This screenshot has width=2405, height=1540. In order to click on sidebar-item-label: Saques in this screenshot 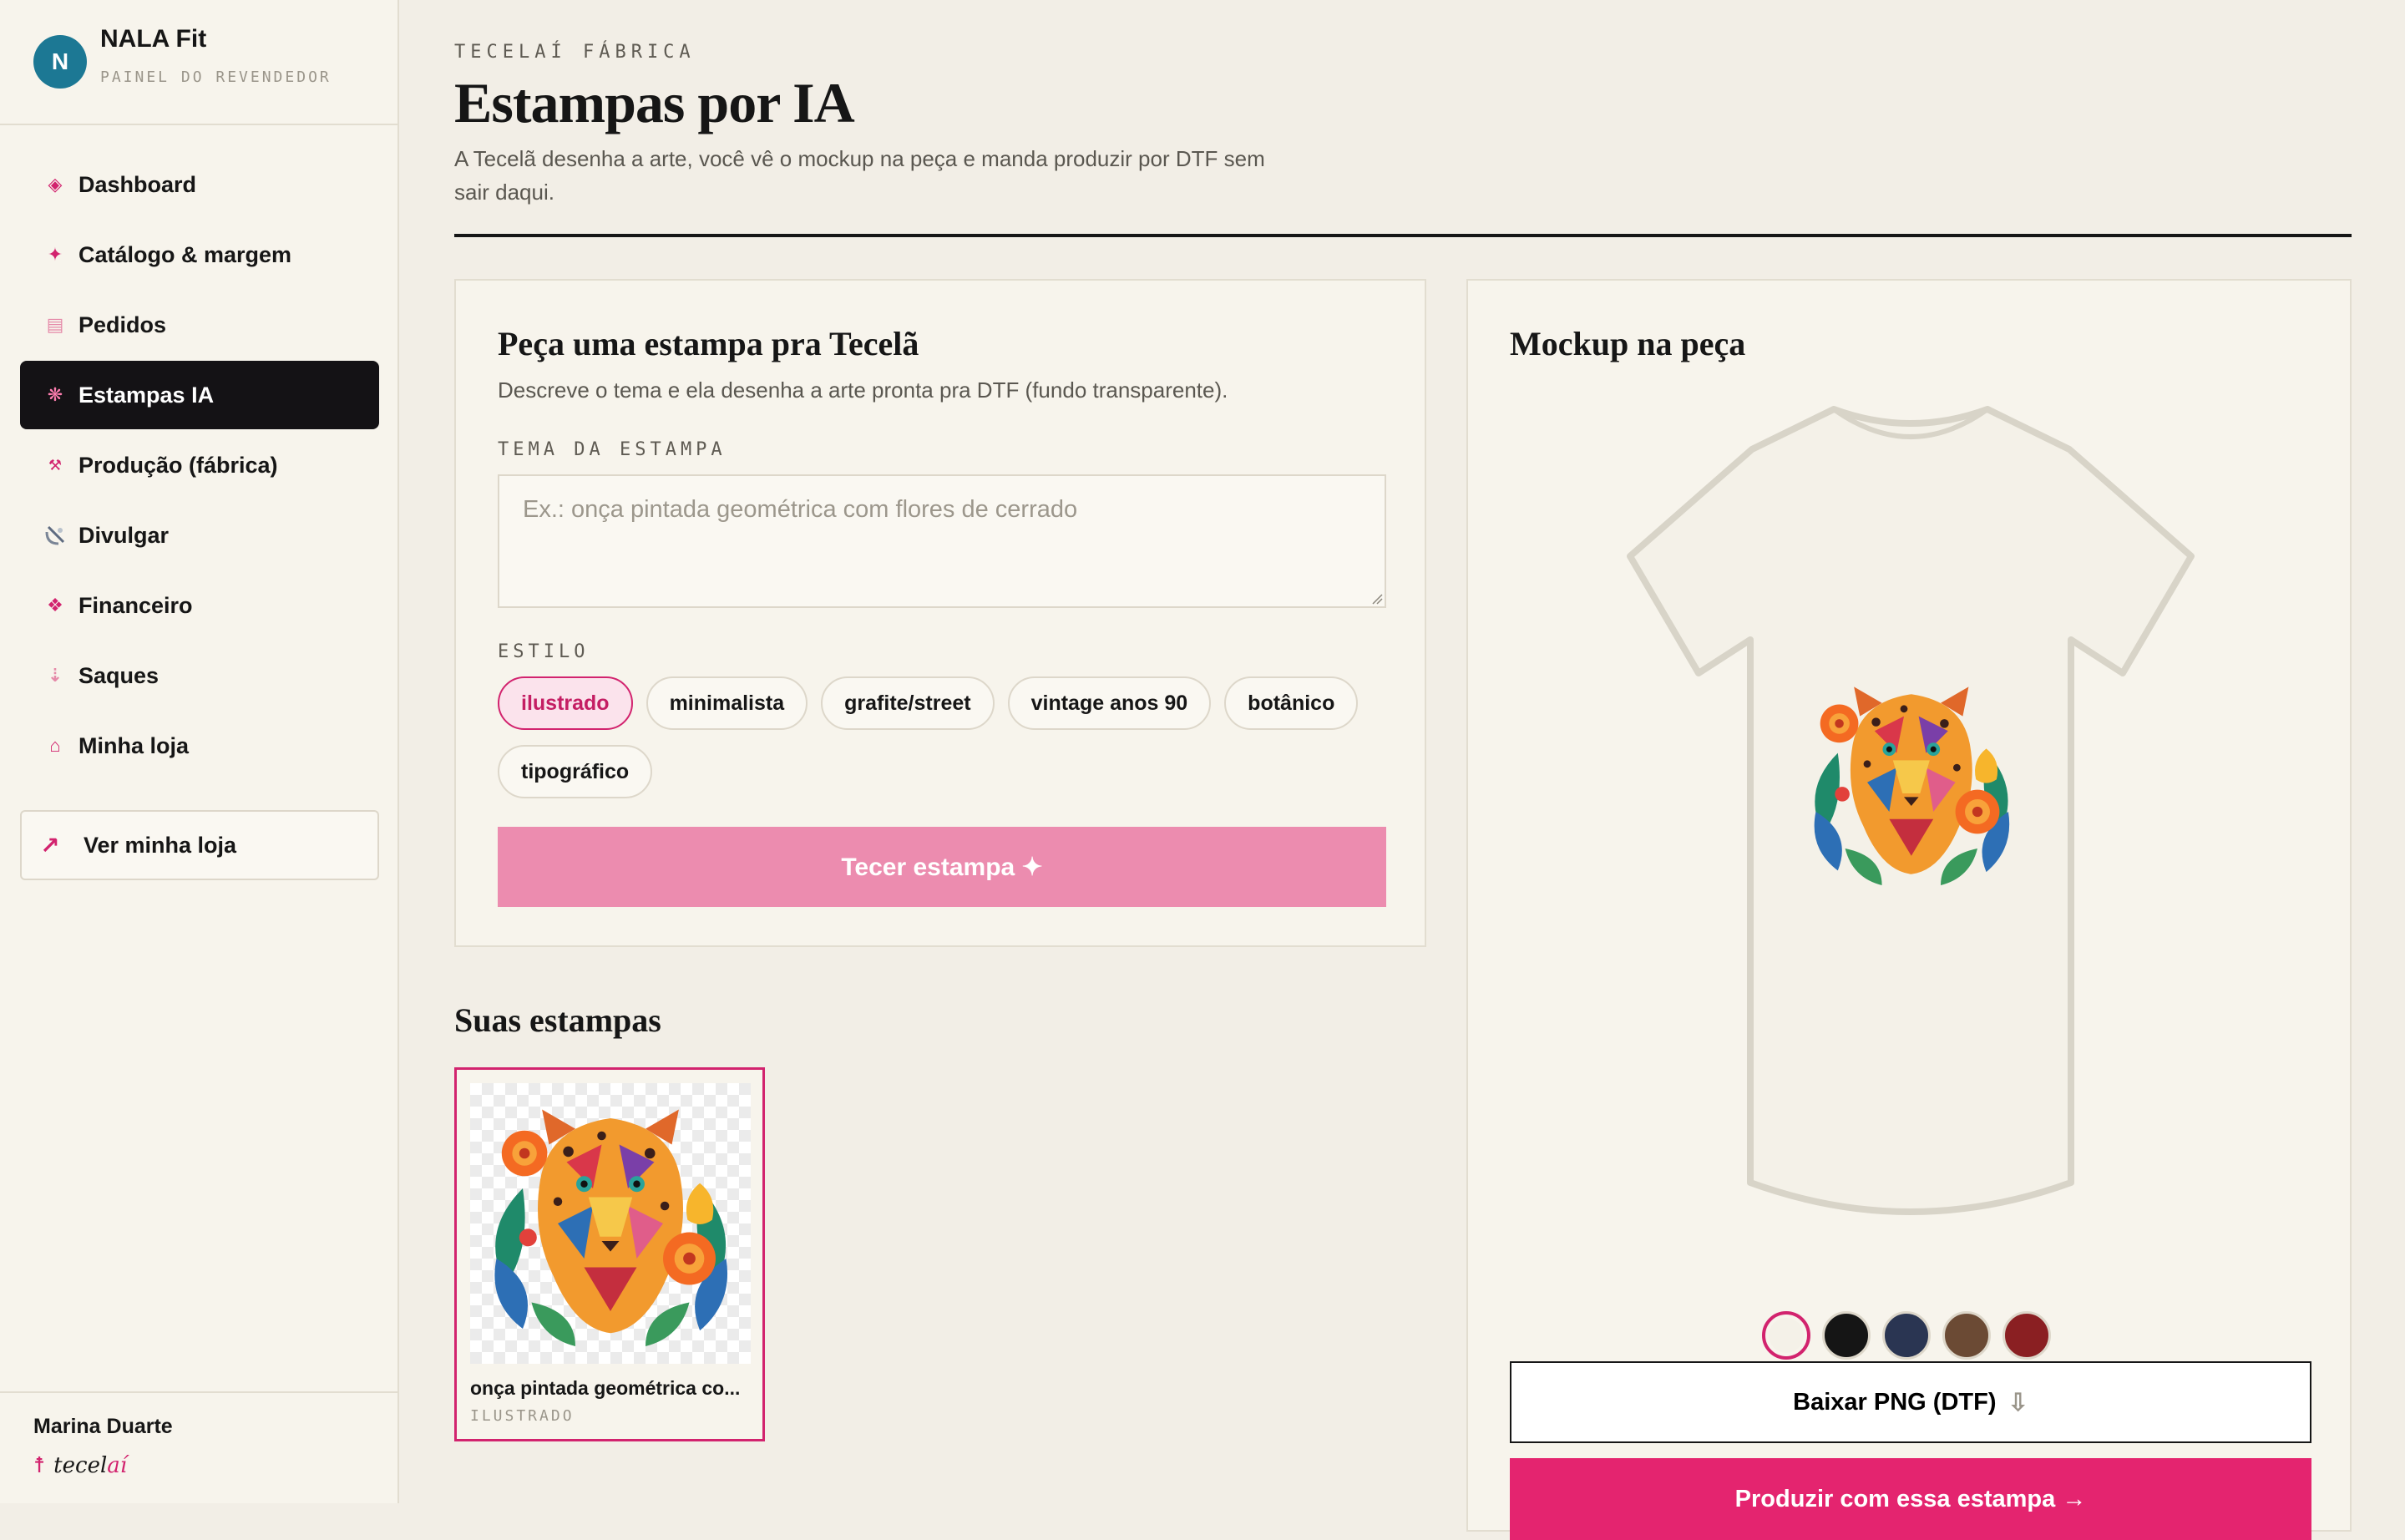, I will do `click(118, 675)`.